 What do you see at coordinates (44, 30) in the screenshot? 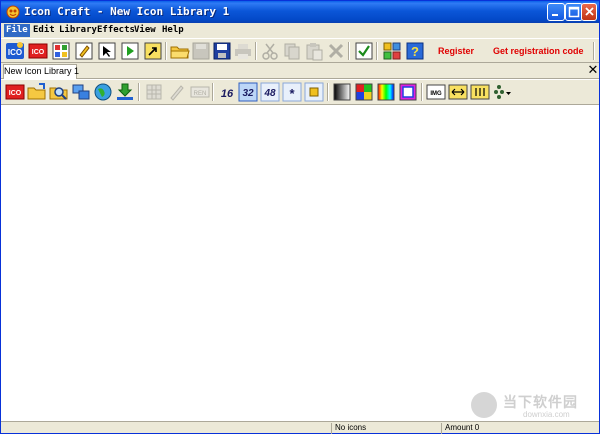
I see `menu-edit: Edit` at bounding box center [44, 30].